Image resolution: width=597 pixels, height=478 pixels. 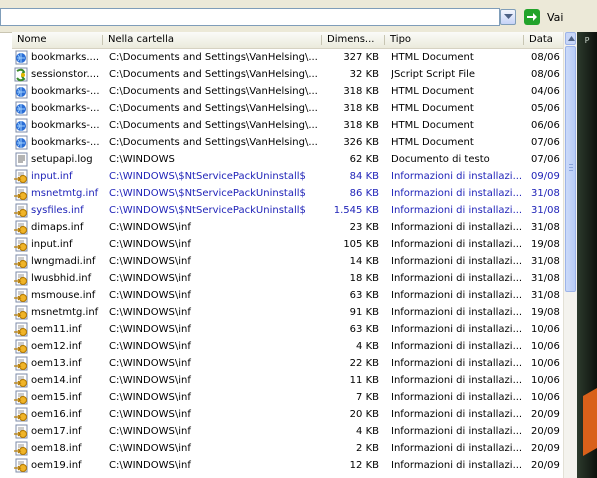 What do you see at coordinates (56, 397) in the screenshot?
I see `cell-name: oem15.inf` at bounding box center [56, 397].